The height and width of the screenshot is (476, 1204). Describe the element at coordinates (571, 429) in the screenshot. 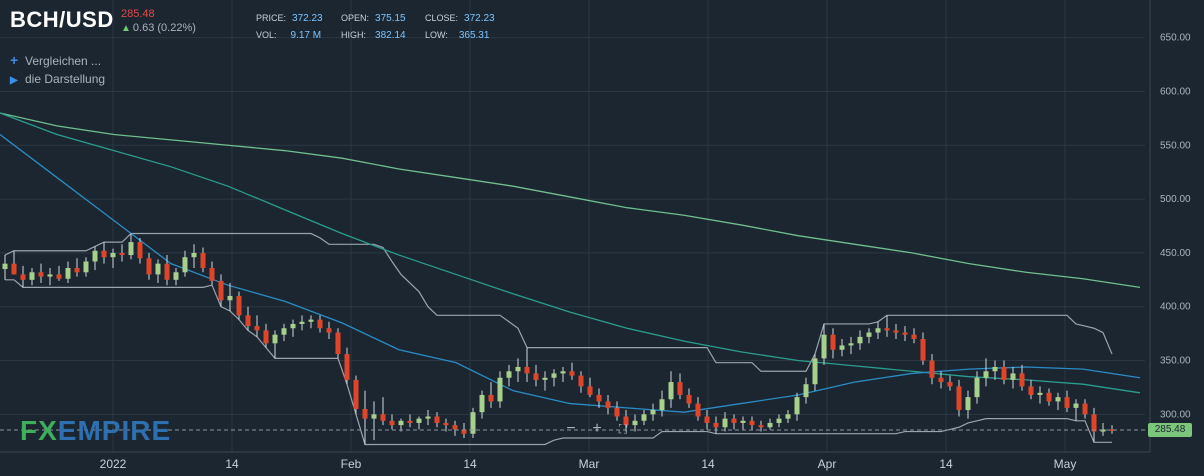

I see `zoom-out-button: −` at that location.